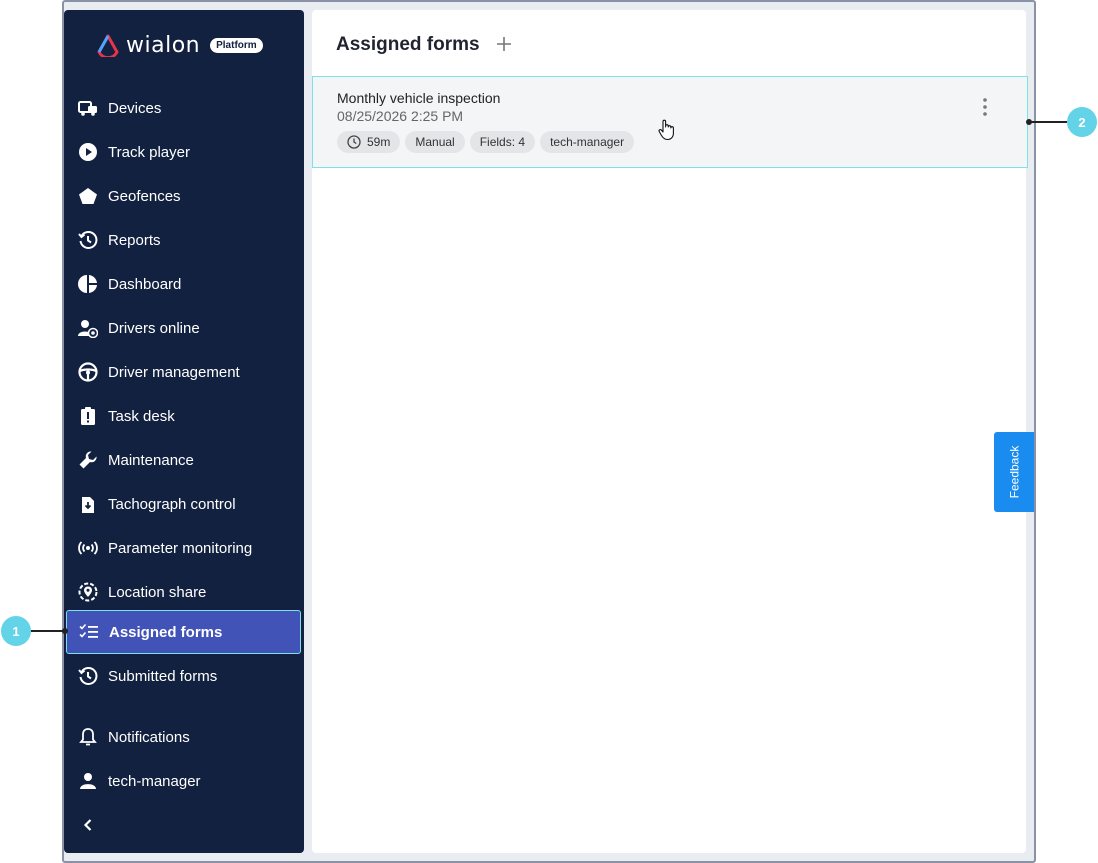 The height and width of the screenshot is (863, 1098). I want to click on driver-online-icon, so click(88, 328).